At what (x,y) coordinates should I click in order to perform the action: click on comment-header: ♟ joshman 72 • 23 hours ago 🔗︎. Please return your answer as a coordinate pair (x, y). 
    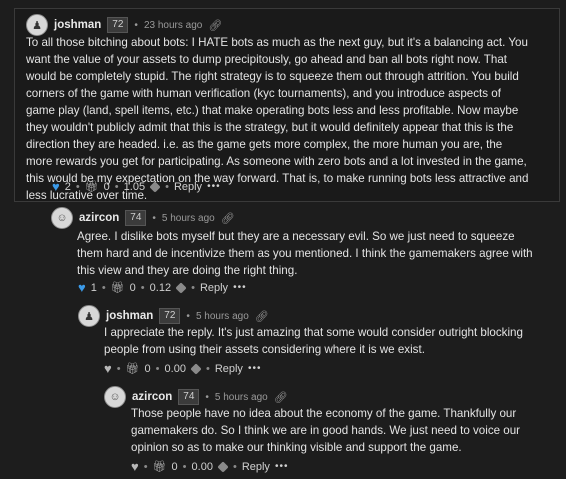
    Looking at the image, I should click on (124, 25).